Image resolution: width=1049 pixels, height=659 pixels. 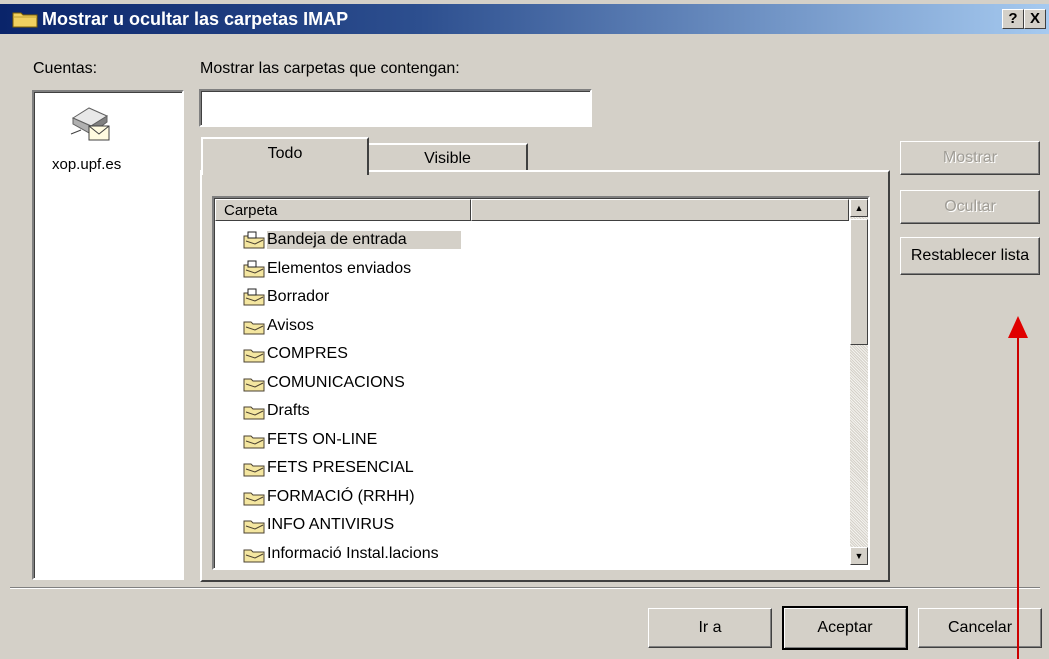 I want to click on folder-name: COMUNICACIONS, so click(x=336, y=382).